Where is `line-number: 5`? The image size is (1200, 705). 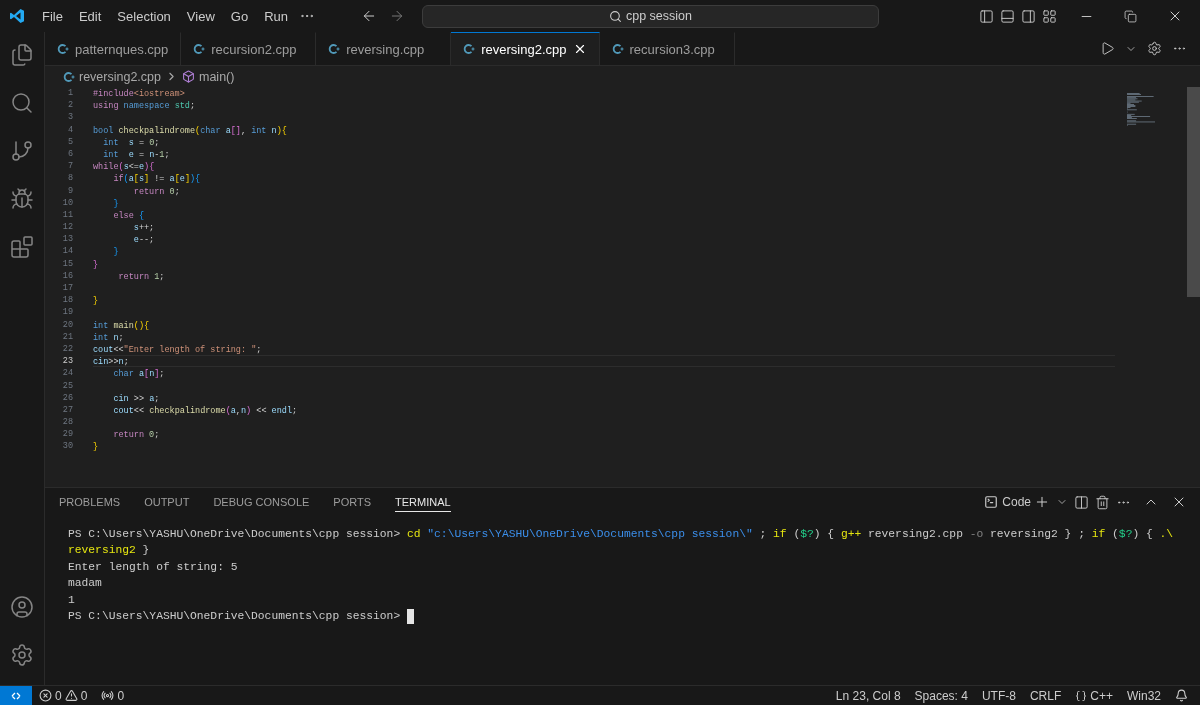
line-number: 5 is located at coordinates (70, 141).